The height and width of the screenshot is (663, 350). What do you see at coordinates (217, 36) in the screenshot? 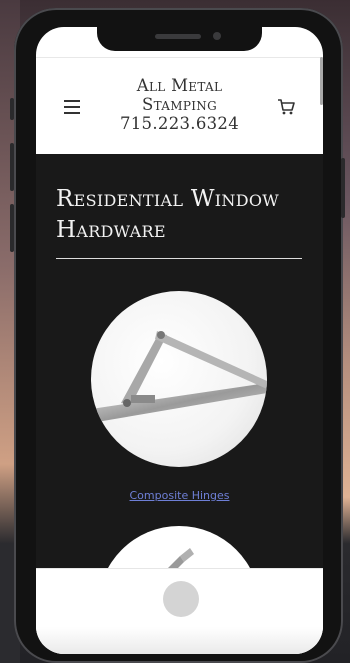
I see `front-camera-icon` at bounding box center [217, 36].